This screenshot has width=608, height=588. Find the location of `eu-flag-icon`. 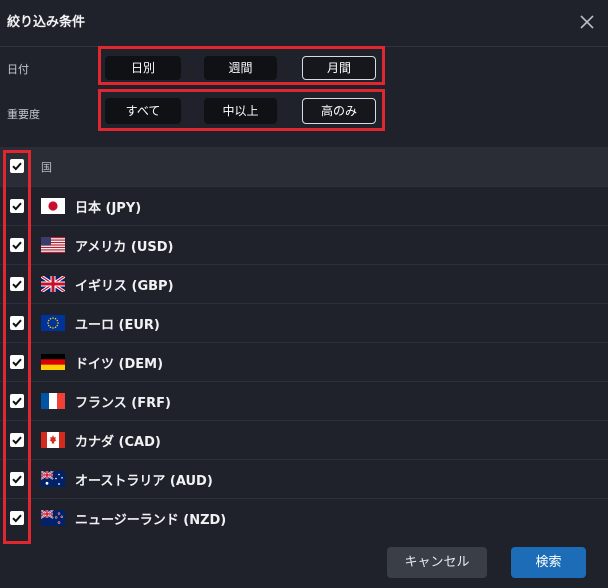

eu-flag-icon is located at coordinates (53, 323).